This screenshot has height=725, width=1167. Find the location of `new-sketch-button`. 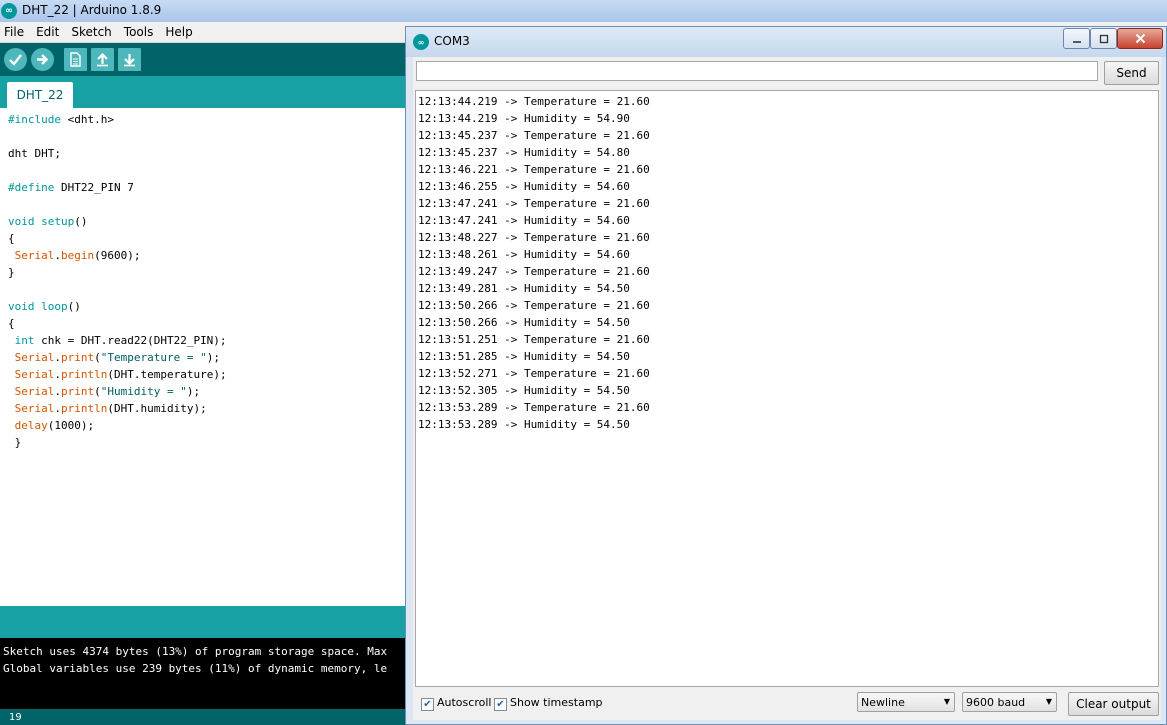

new-sketch-button is located at coordinates (75, 59).